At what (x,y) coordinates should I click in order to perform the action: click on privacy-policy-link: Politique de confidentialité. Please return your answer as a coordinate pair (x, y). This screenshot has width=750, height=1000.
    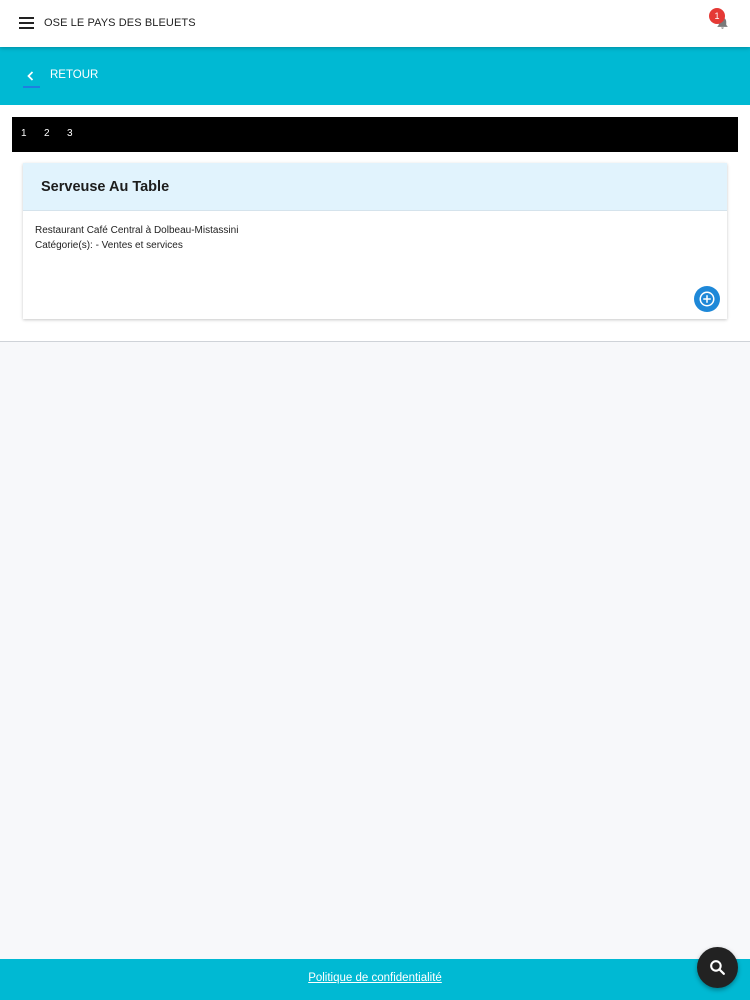
    Looking at the image, I should click on (375, 978).